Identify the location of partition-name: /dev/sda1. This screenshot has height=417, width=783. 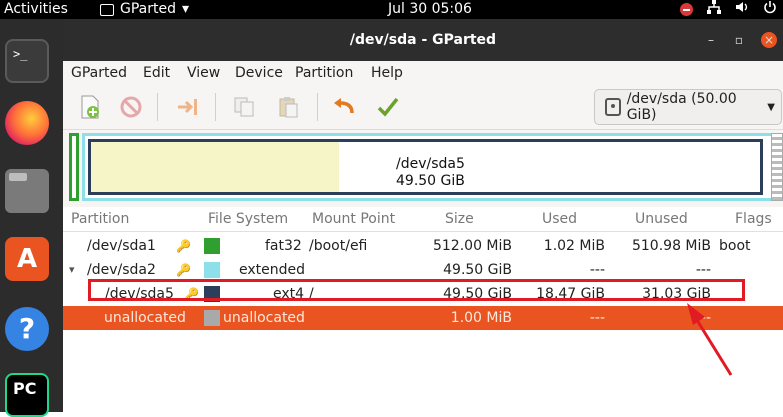
(121, 246).